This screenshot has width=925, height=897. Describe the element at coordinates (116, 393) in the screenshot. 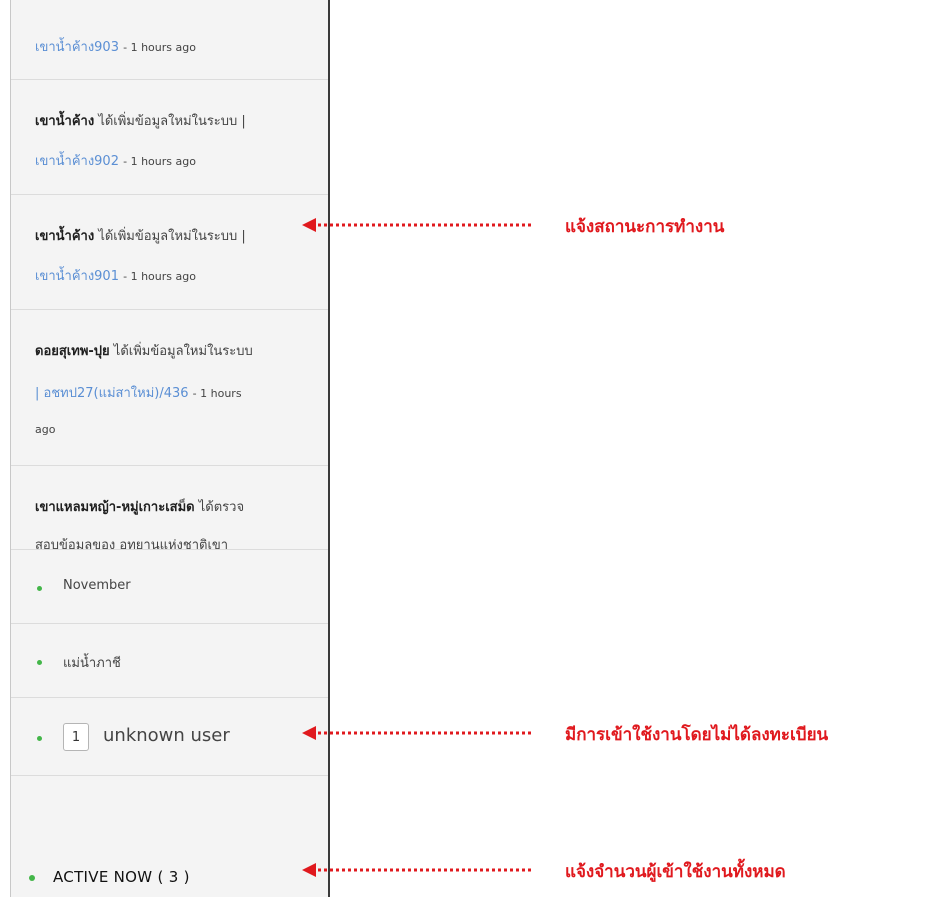

I see `feed-item-link: อชทป27(แม่สาใหม่)/436` at that location.